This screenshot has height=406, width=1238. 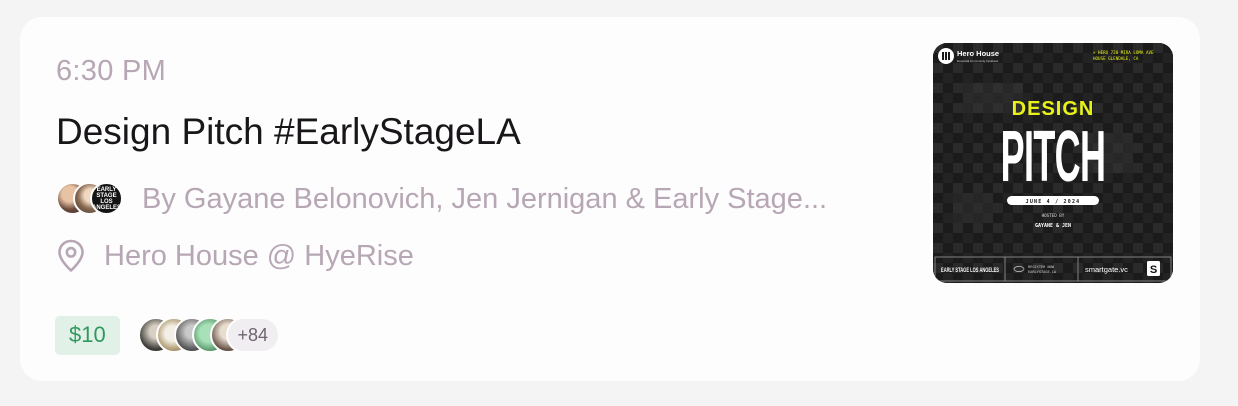 I want to click on event-title: Design Pitch #EarlyStageLA, so click(x=288, y=132).